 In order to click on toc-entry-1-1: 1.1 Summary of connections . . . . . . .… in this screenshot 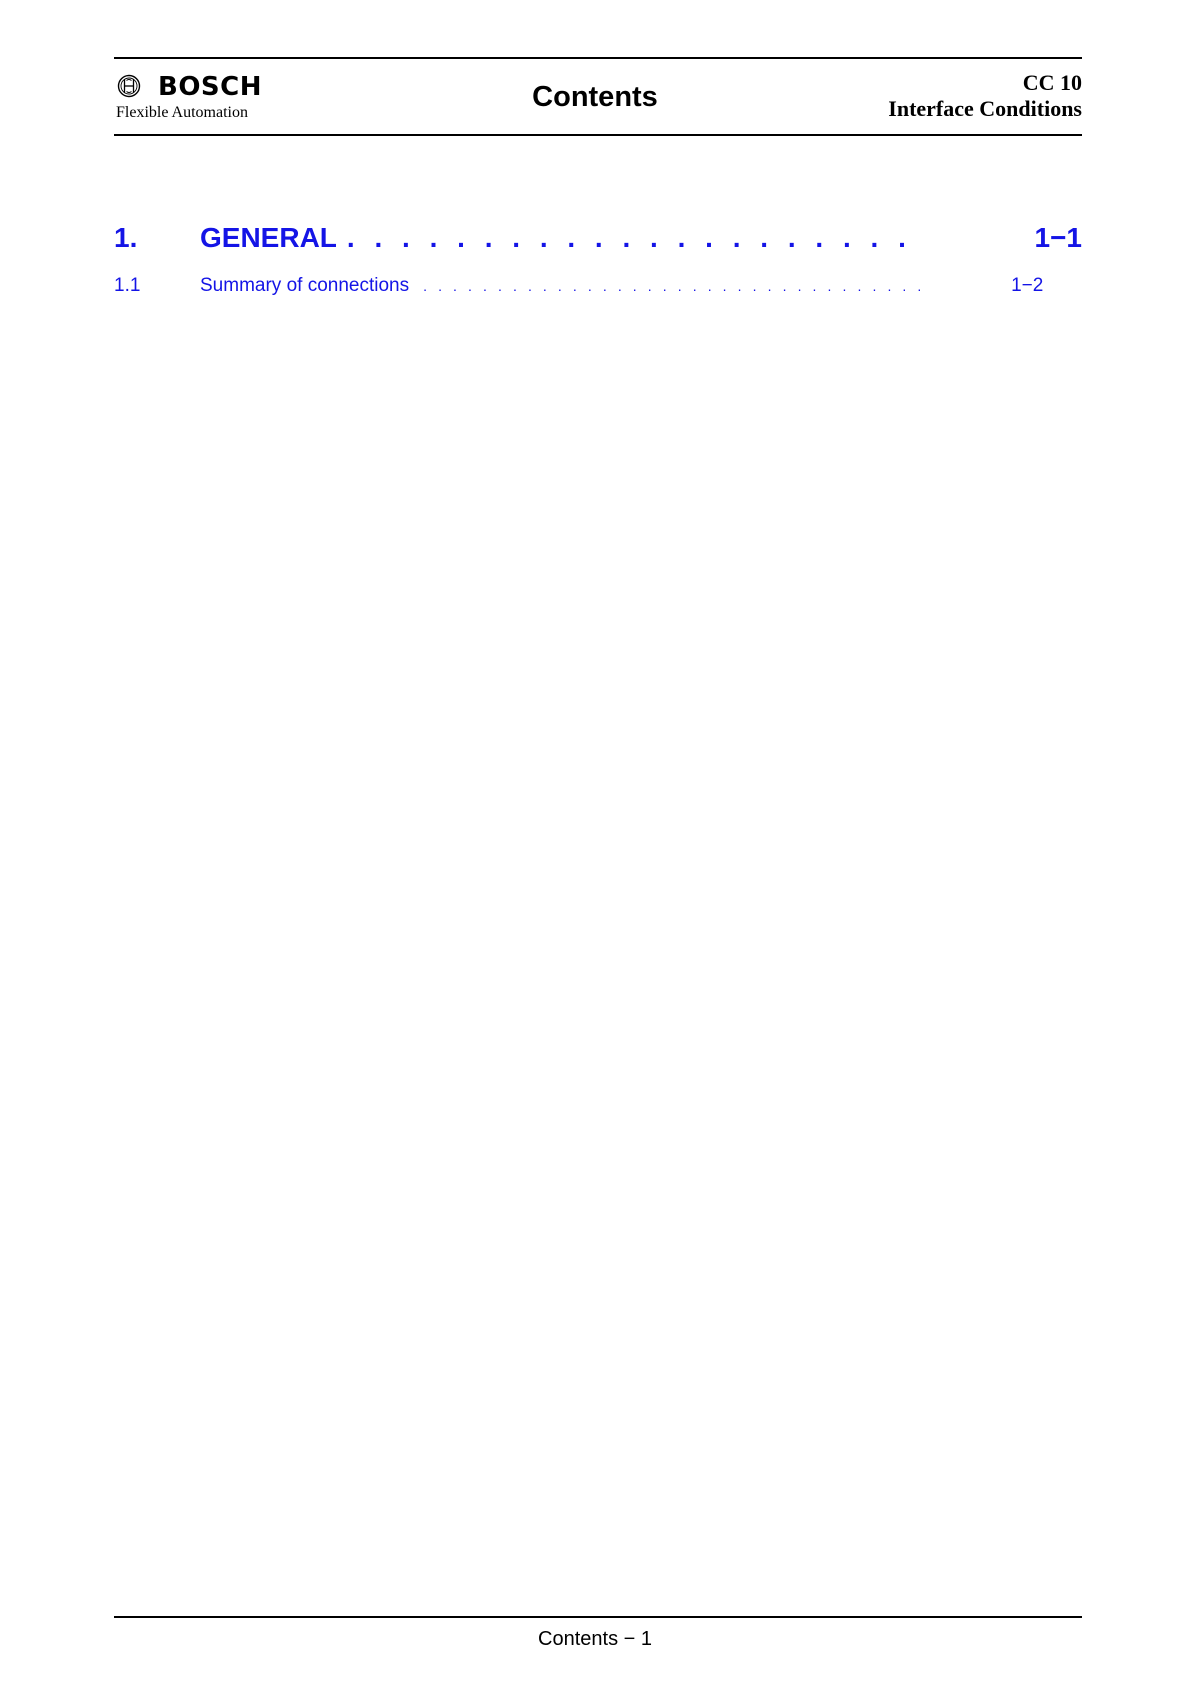, I will do `click(598, 286)`.